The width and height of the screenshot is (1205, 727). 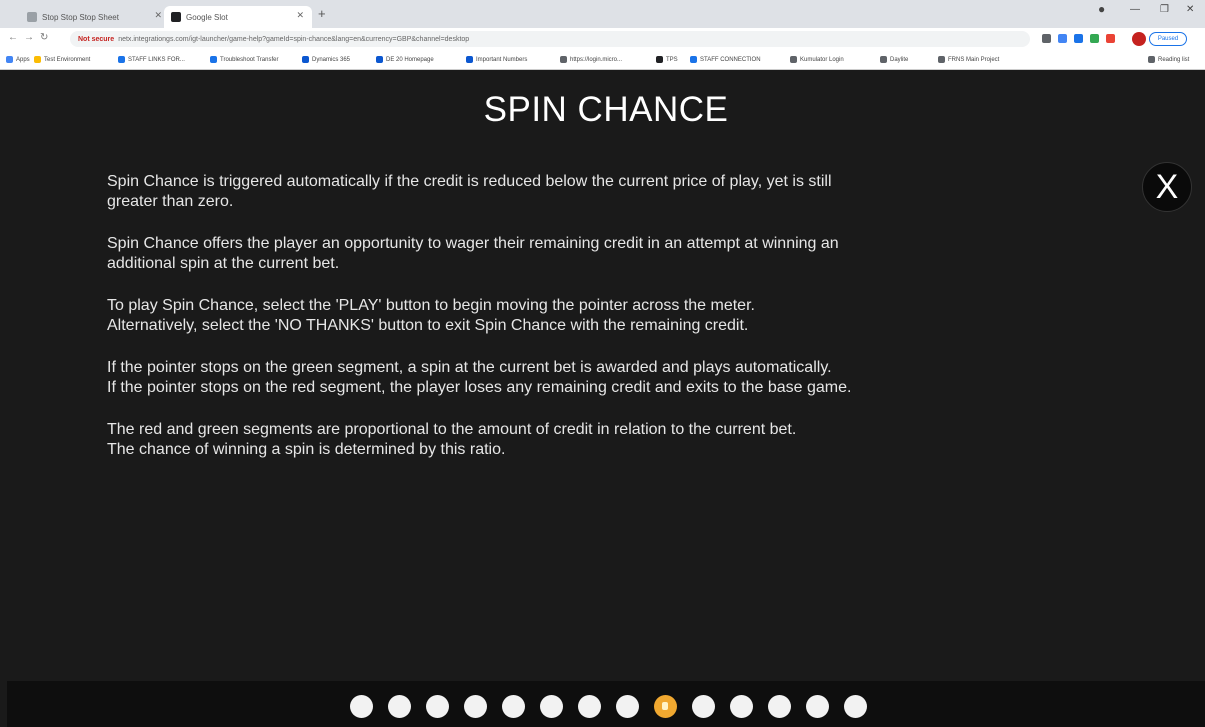 I want to click on page-dot-active, so click(x=665, y=706).